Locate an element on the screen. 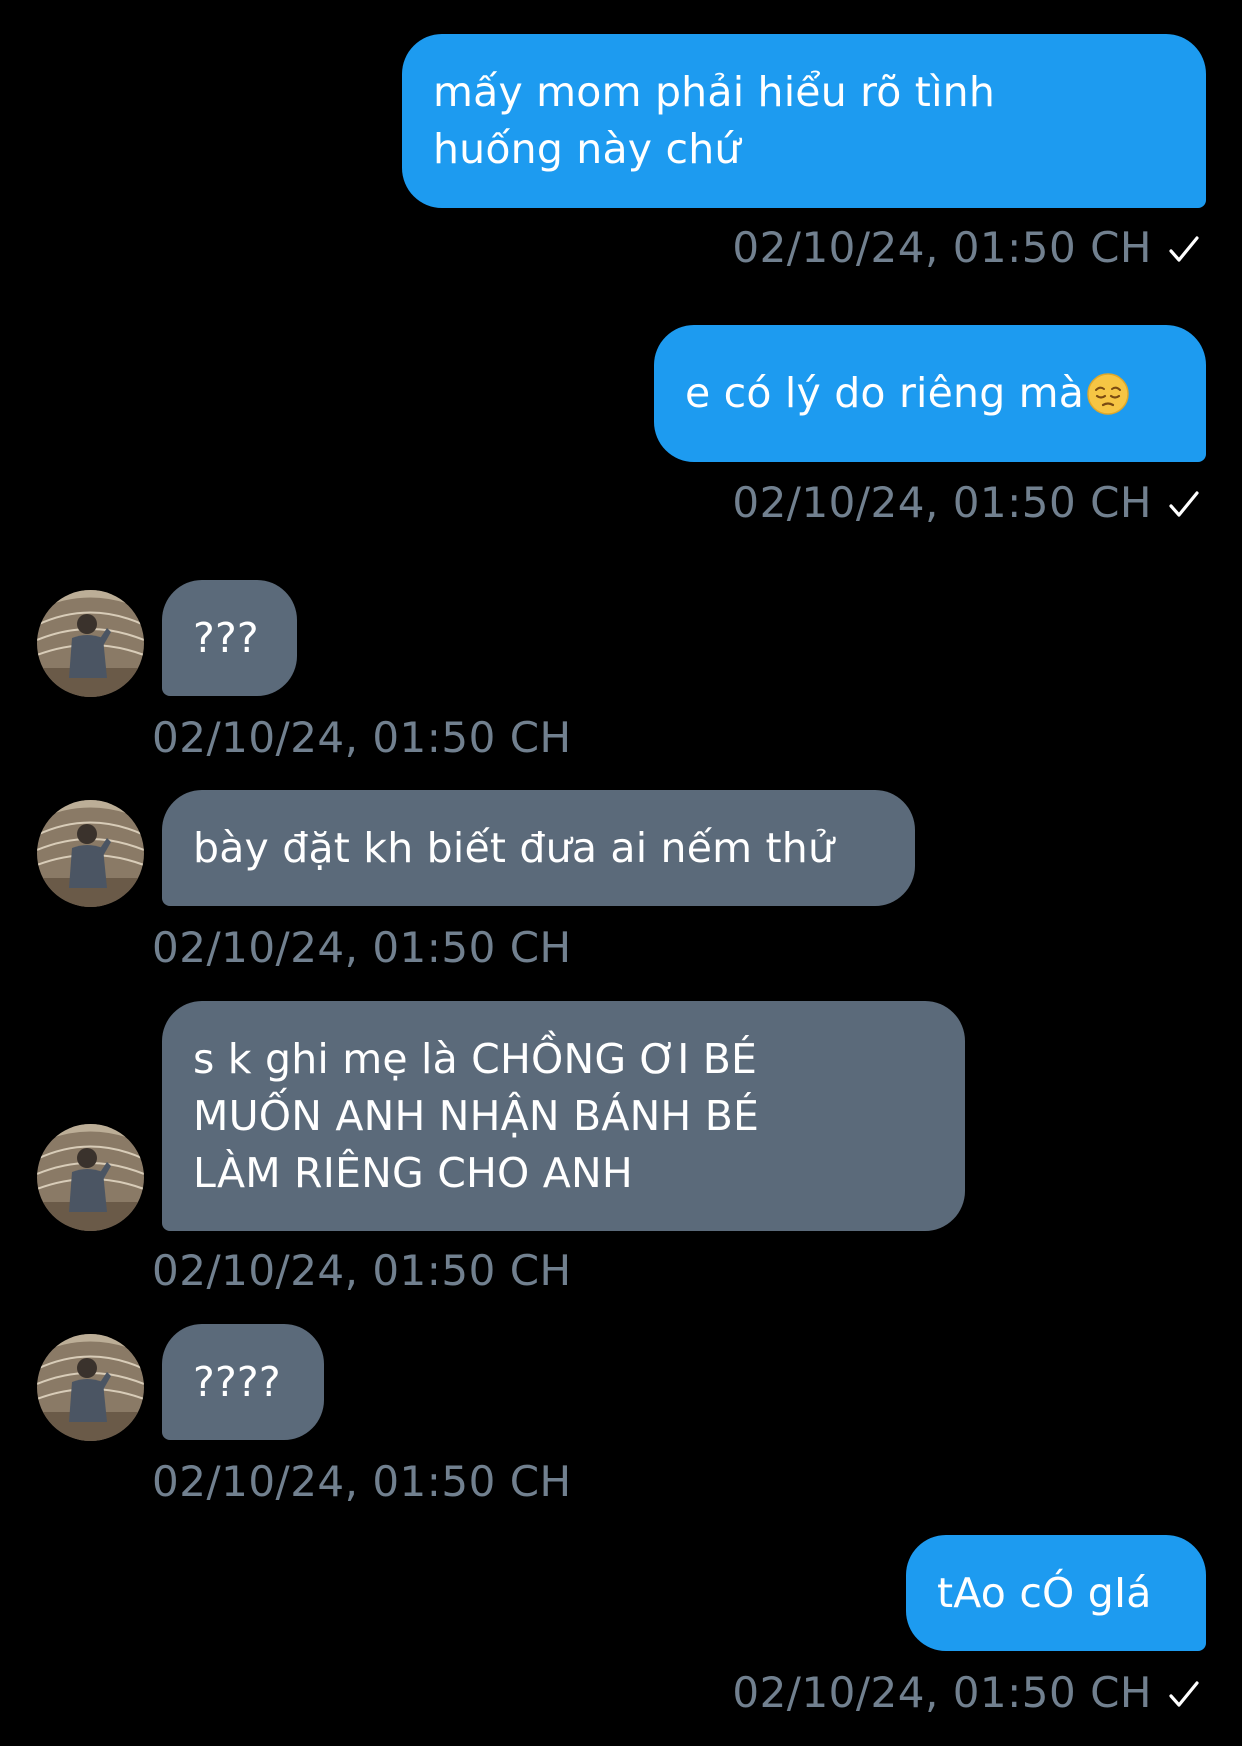 The width and height of the screenshot is (1242, 1746). received-message-bubble: bày đặt kh biết đưa ai nếm thử is located at coordinates (538, 848).